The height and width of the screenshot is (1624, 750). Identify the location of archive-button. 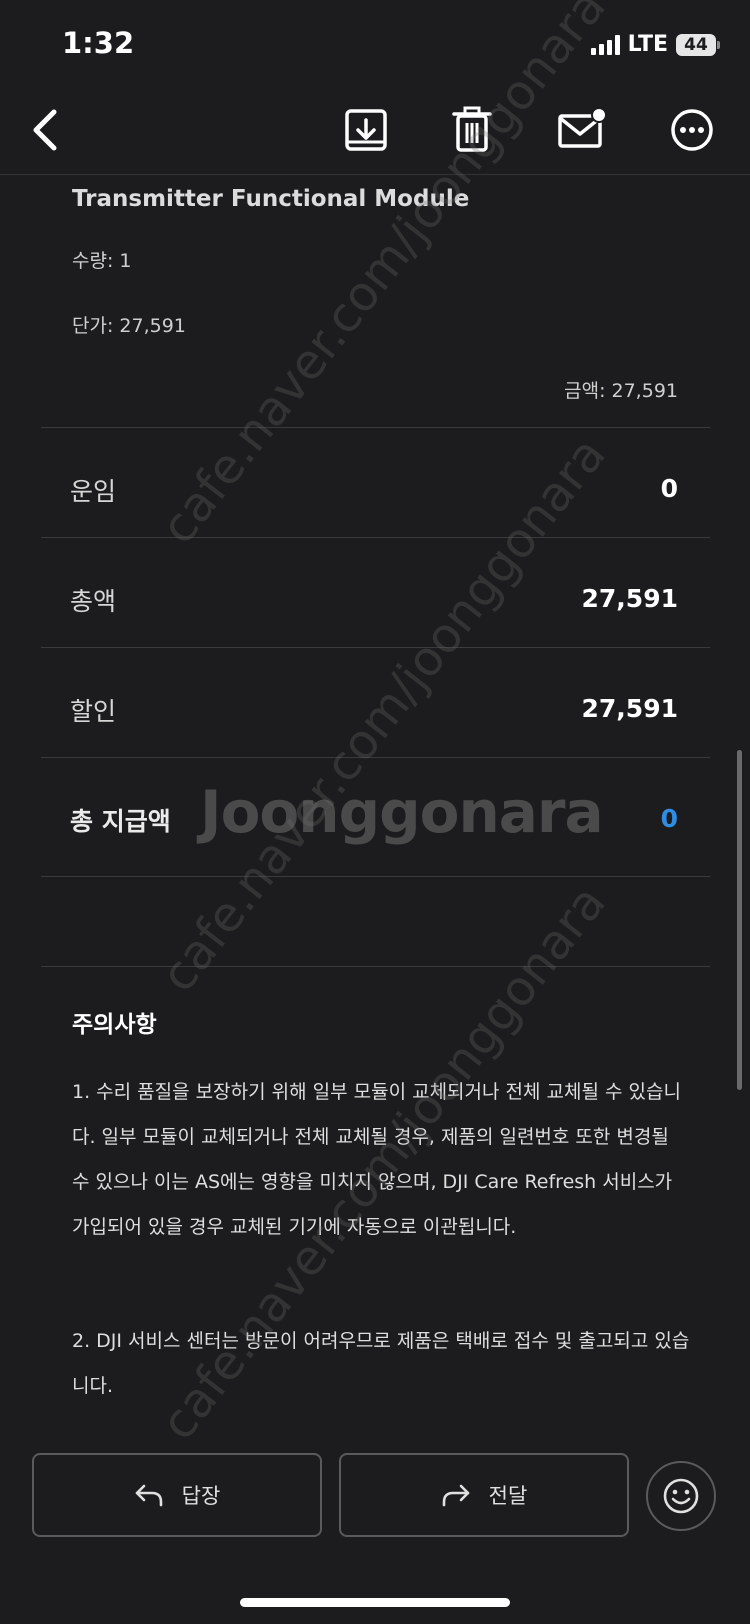
(366, 130).